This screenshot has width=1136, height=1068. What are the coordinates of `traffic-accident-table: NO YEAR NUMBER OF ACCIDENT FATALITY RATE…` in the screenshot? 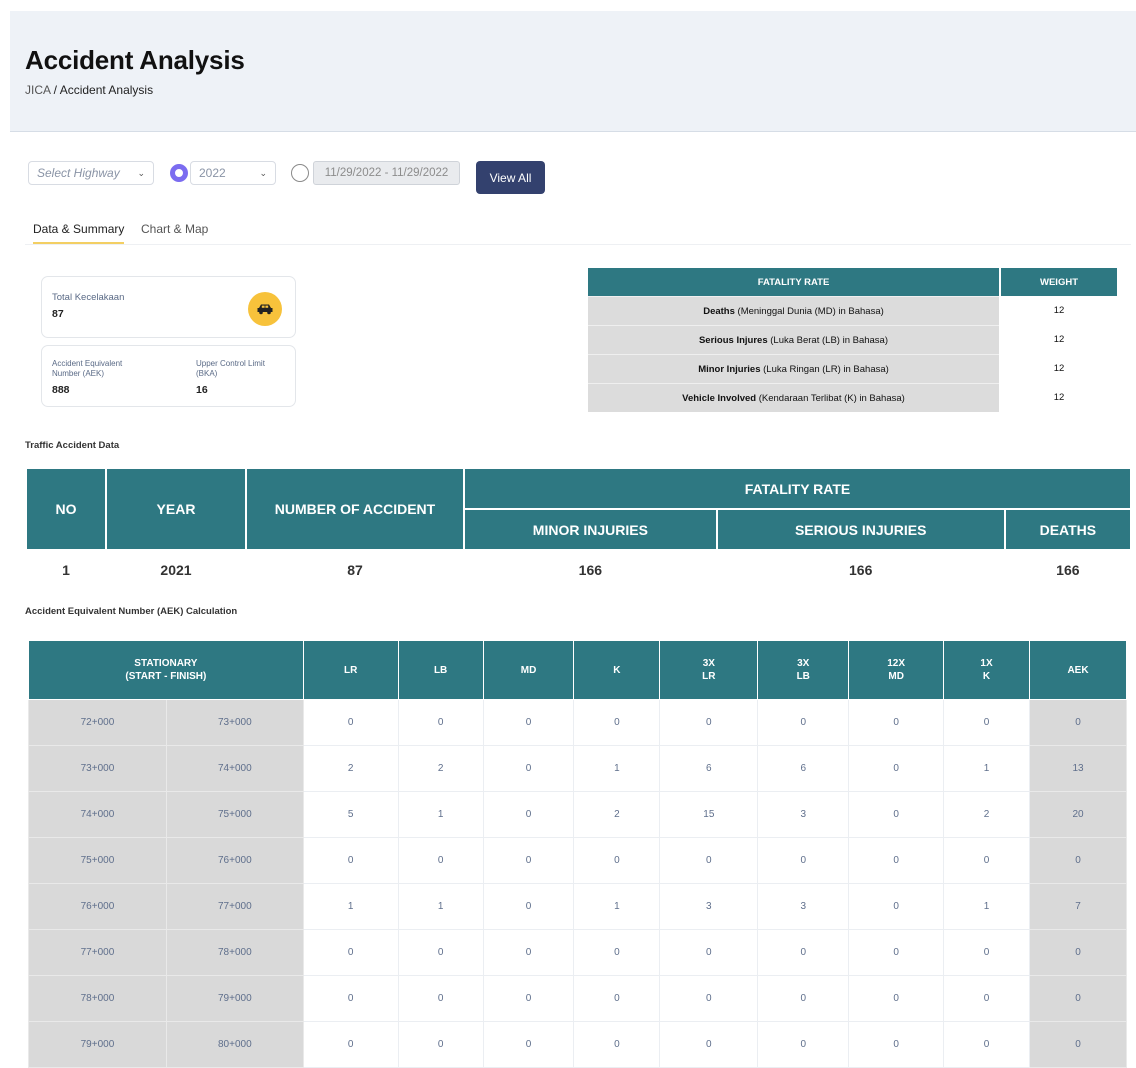 It's located at (579, 528).